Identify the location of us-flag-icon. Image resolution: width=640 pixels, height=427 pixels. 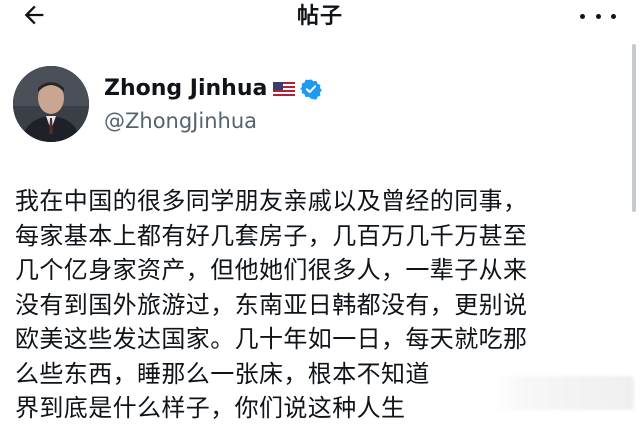
(284, 89).